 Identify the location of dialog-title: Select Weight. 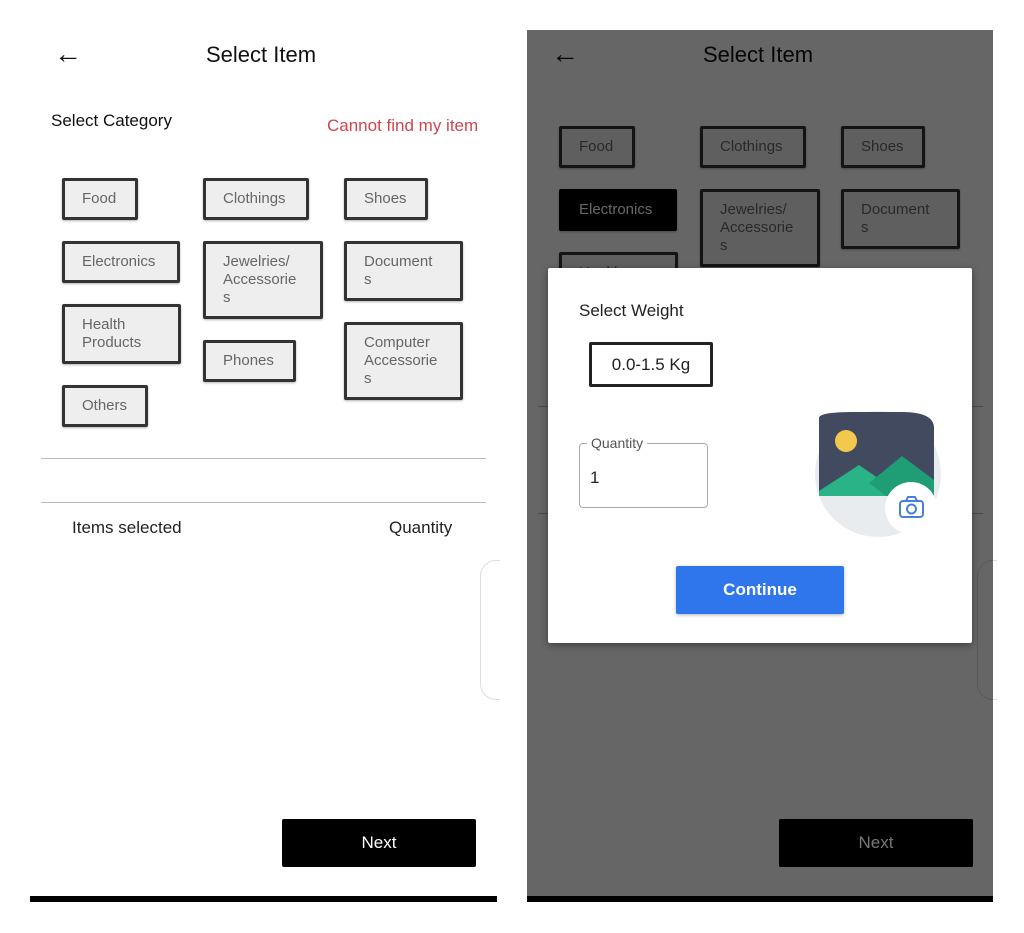
(631, 310).